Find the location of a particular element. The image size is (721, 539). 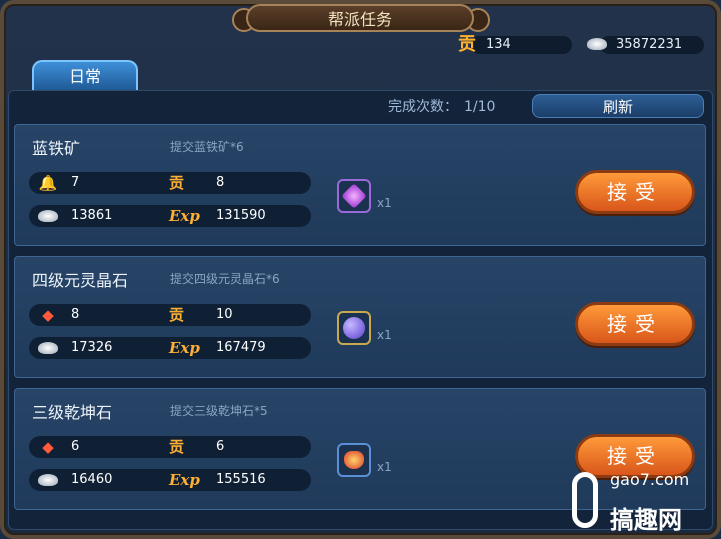

refresh-button: 刷新 is located at coordinates (618, 106).